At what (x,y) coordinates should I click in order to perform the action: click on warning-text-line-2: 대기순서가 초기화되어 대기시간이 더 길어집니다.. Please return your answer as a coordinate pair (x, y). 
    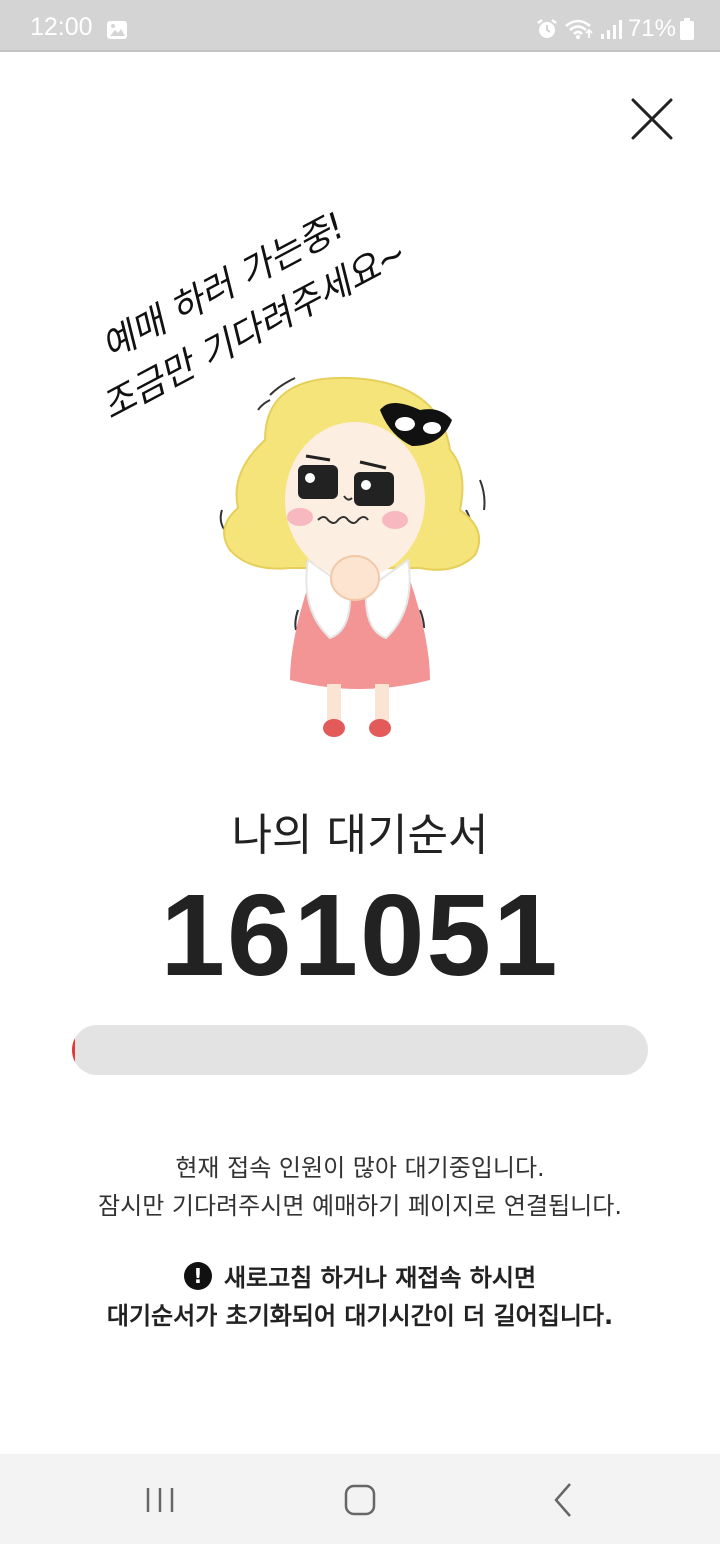
    Looking at the image, I should click on (360, 1316).